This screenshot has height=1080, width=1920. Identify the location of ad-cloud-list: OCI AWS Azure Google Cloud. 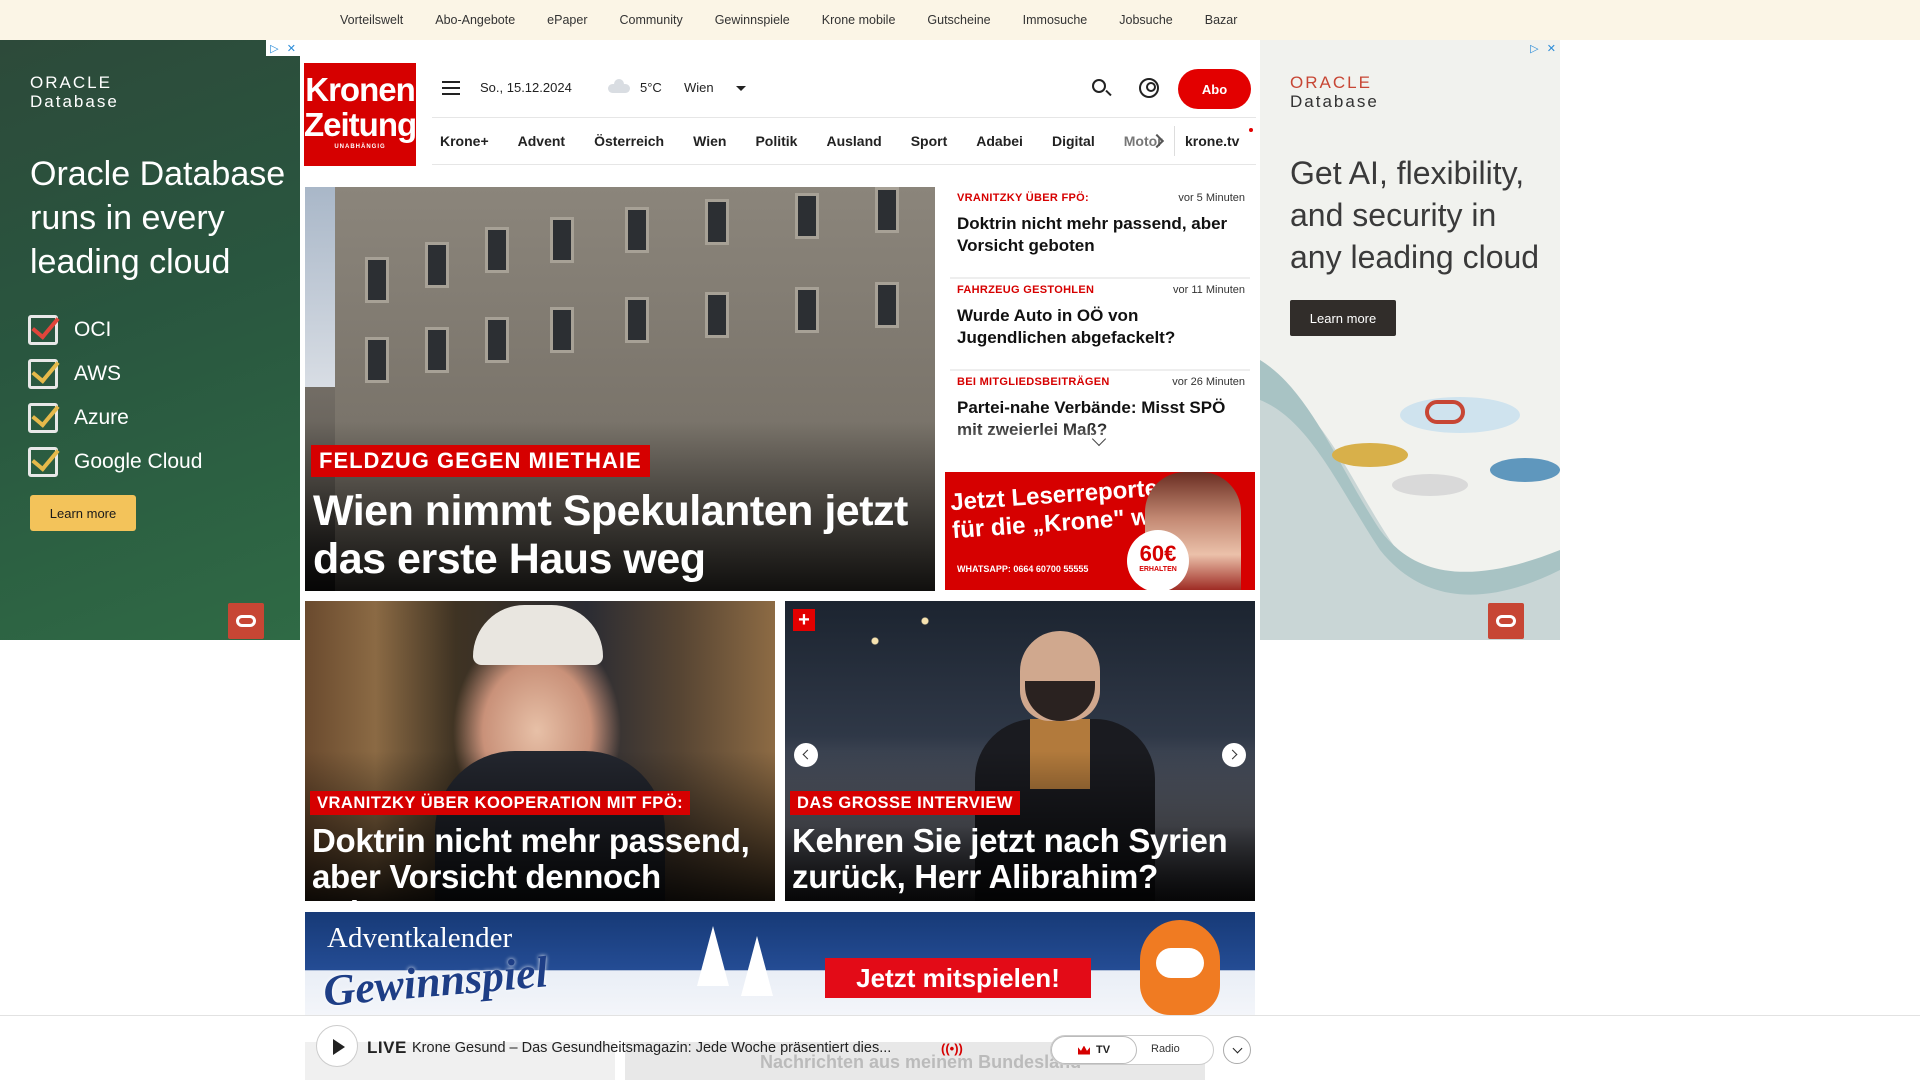
(115, 396).